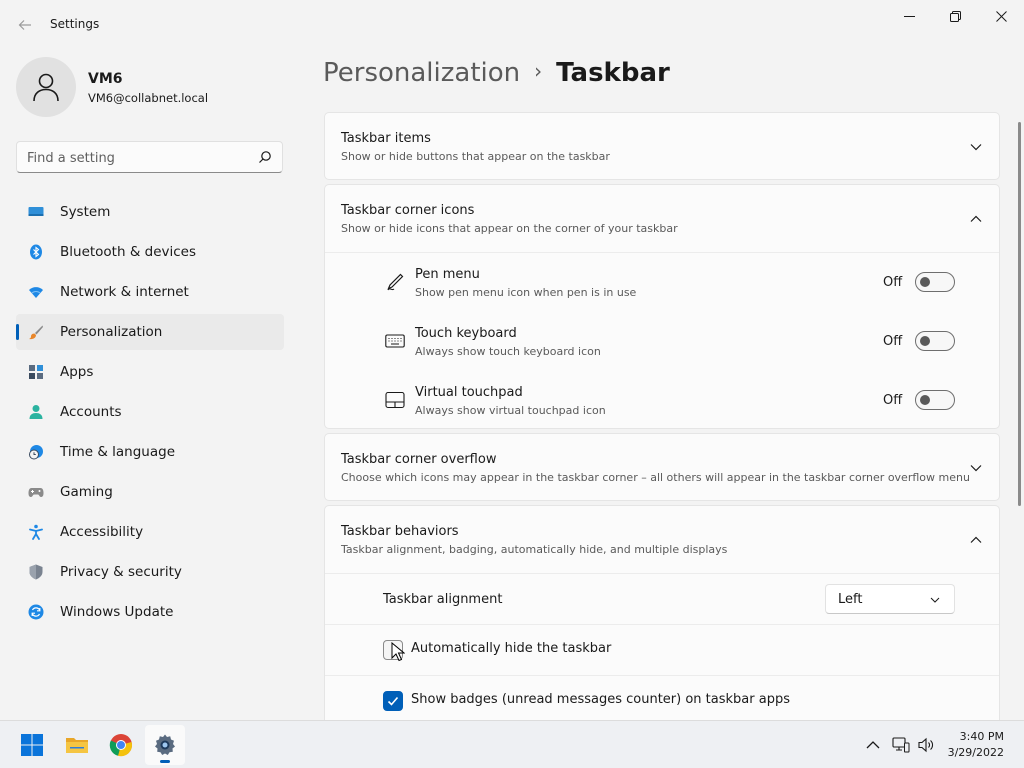 The width and height of the screenshot is (1024, 768). Describe the element at coordinates (662, 650) in the screenshot. I see `setting-row-auto-hide: Automatically hide the taskbar` at that location.